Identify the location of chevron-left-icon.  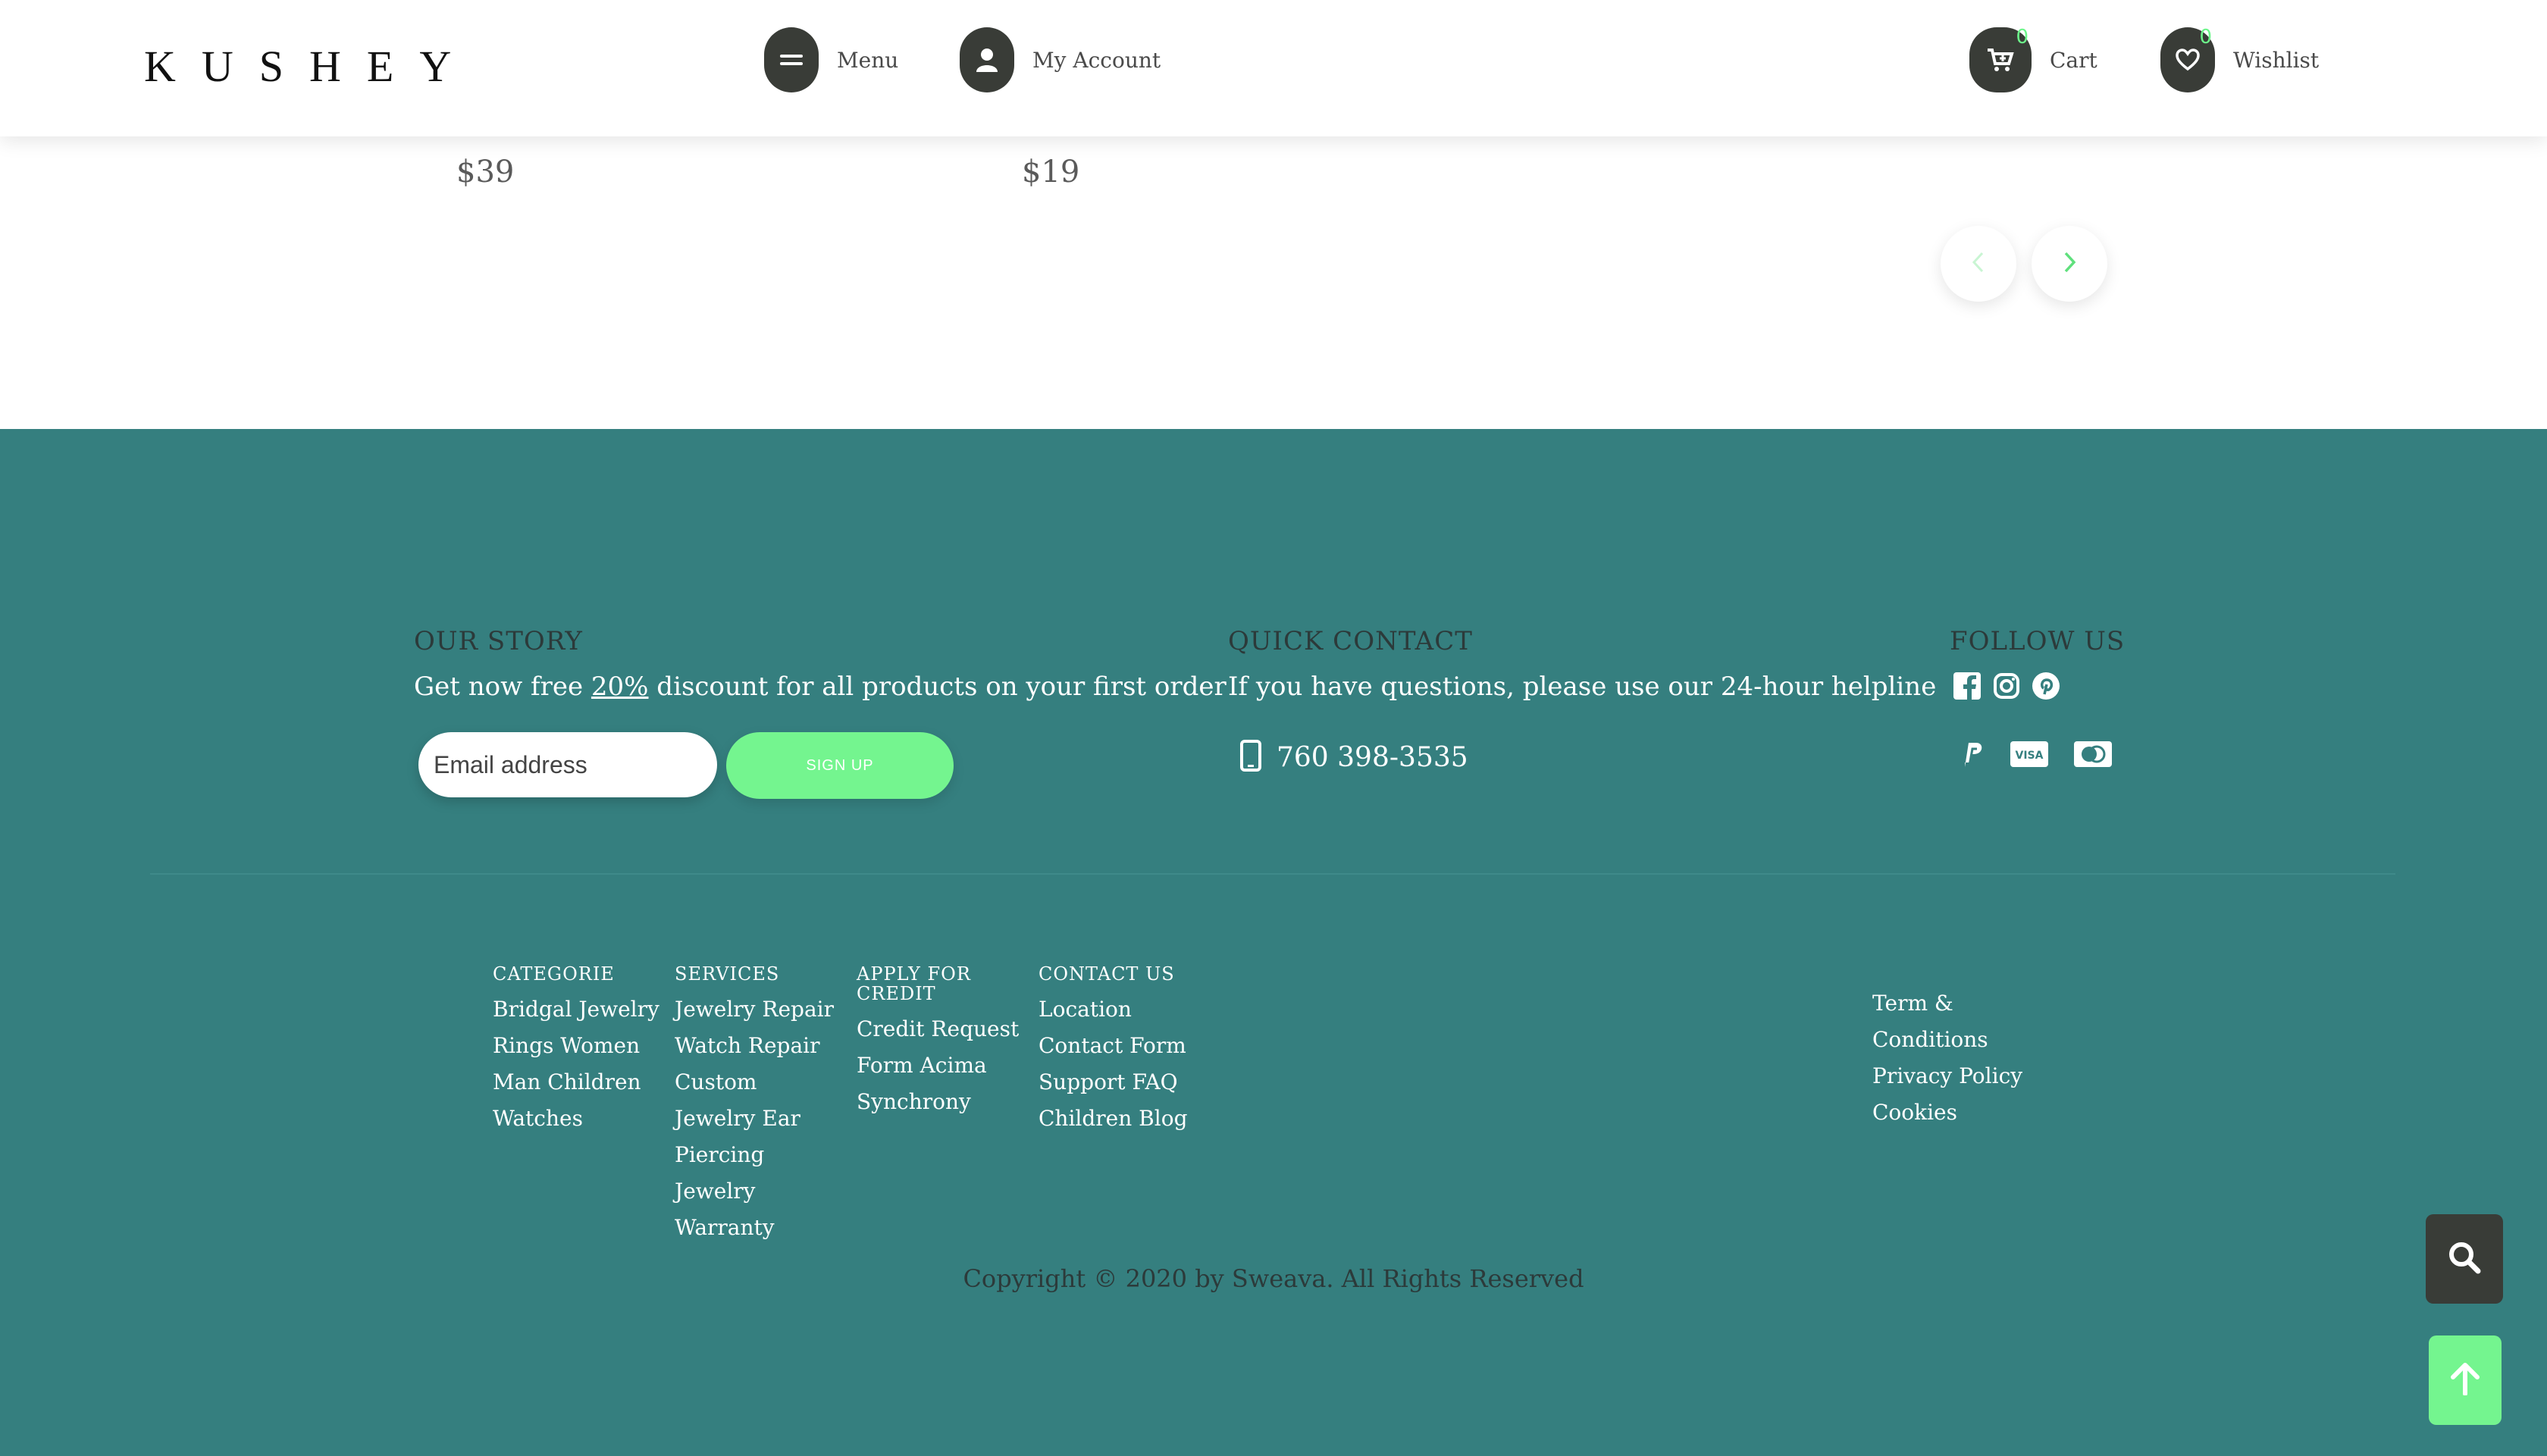
(1978, 263).